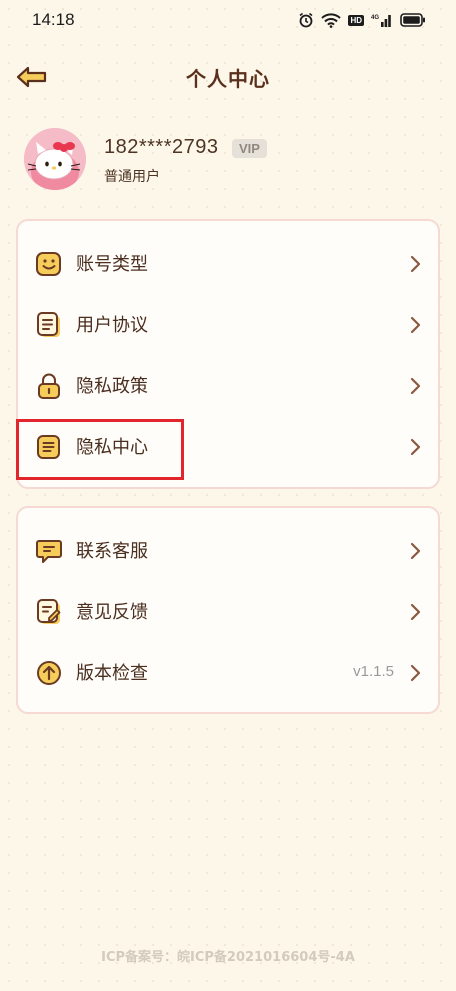 This screenshot has width=456, height=991. Describe the element at coordinates (228, 957) in the screenshot. I see `icp-footer: ICP备案号：皖ICP备2021016604号-4A` at that location.